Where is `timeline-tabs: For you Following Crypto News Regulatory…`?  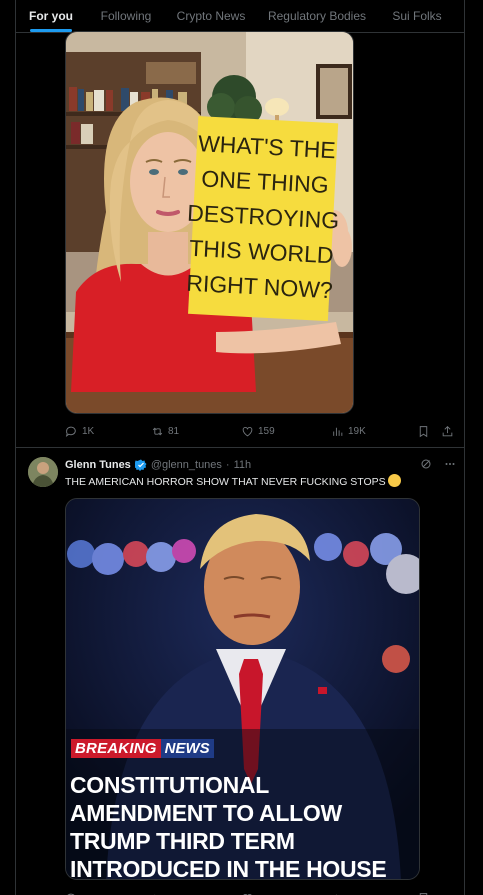 timeline-tabs: For you Following Crypto News Regulatory… is located at coordinates (240, 16).